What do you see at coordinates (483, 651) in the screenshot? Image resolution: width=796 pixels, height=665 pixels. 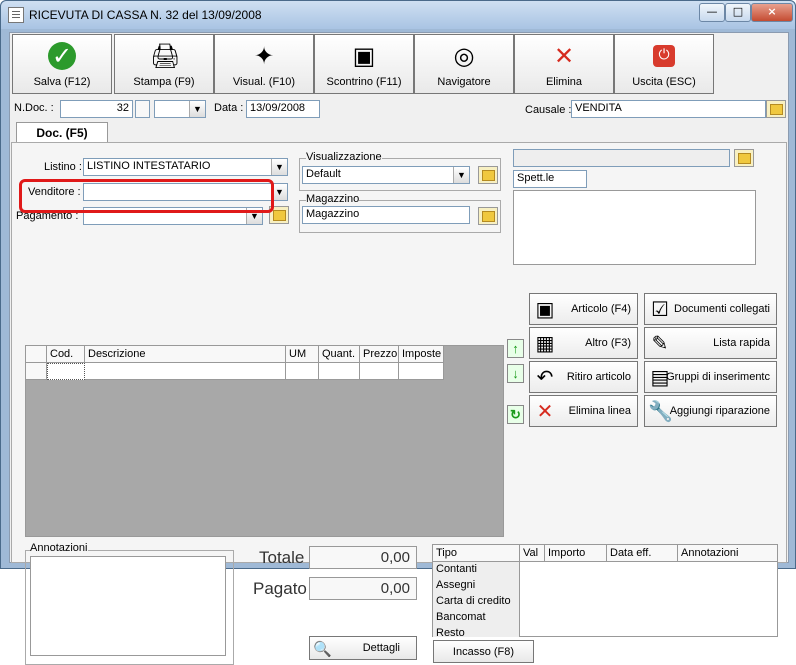 I see `collect-button: Incasso (F8)` at bounding box center [483, 651].